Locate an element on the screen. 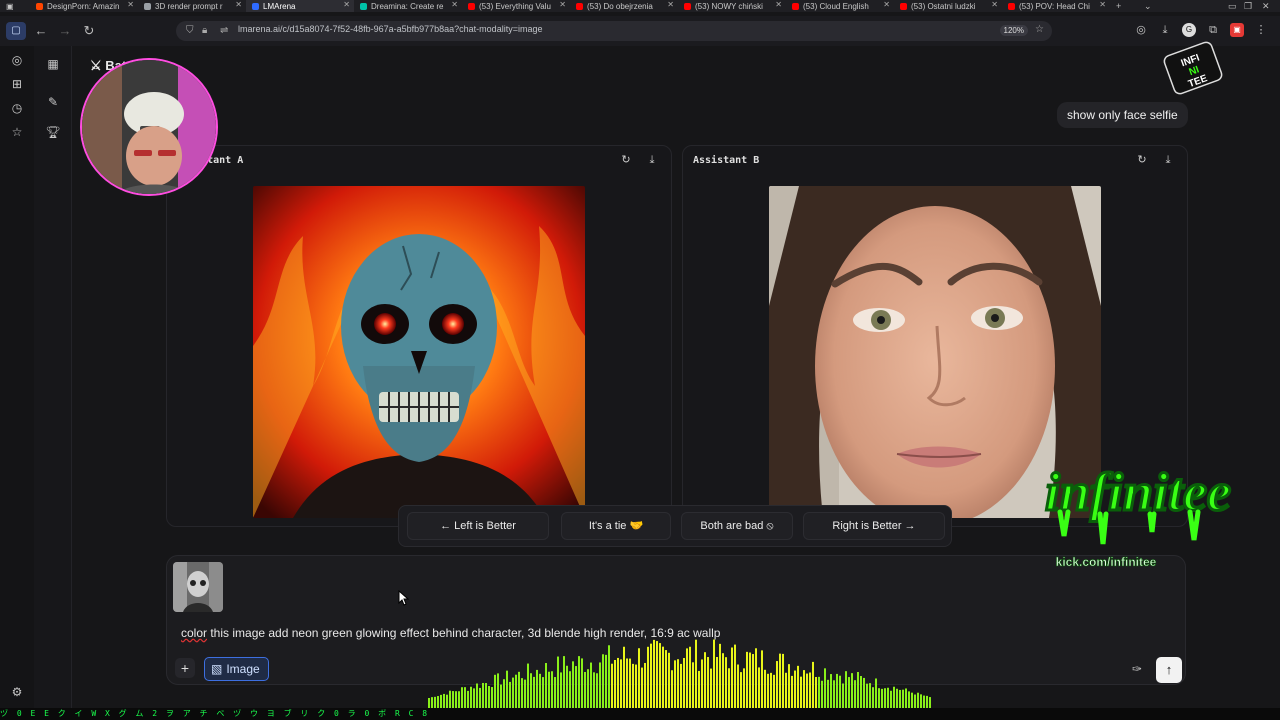  right-is-better-button: Right is Better → is located at coordinates (874, 526).